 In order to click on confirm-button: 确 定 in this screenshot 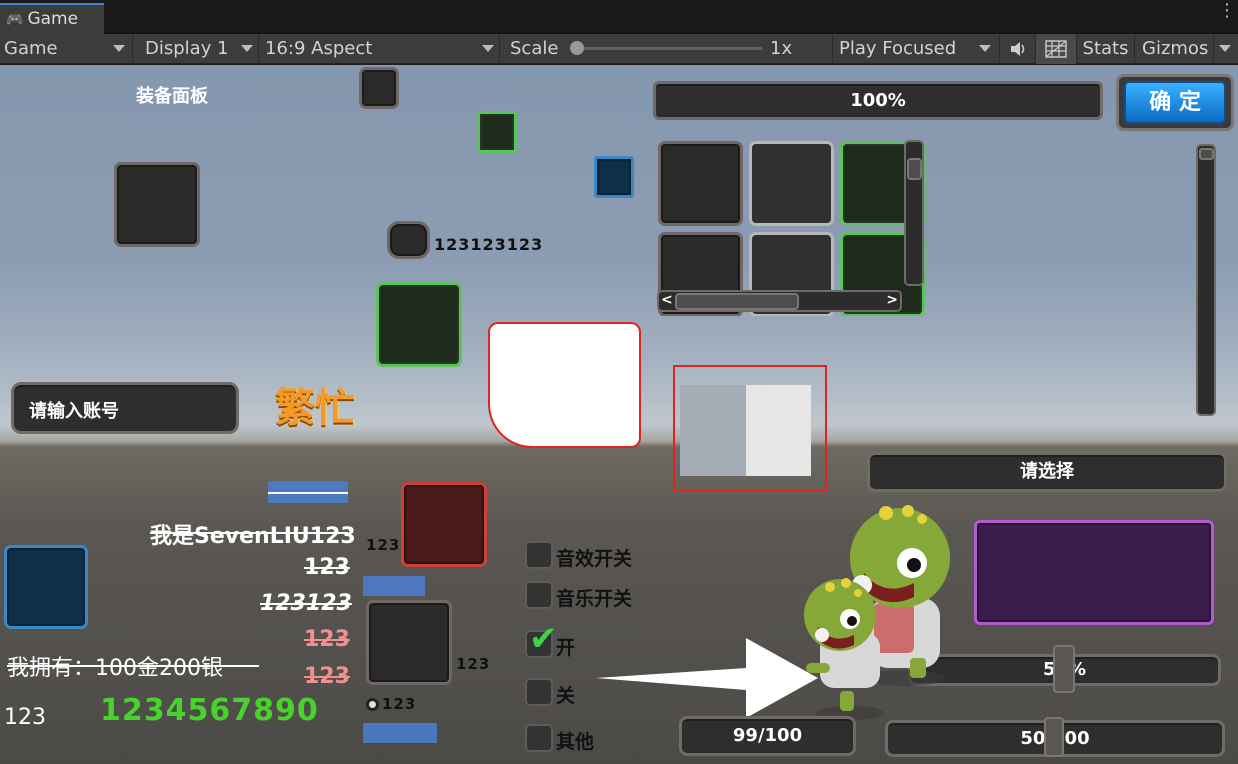, I will do `click(1175, 102)`.